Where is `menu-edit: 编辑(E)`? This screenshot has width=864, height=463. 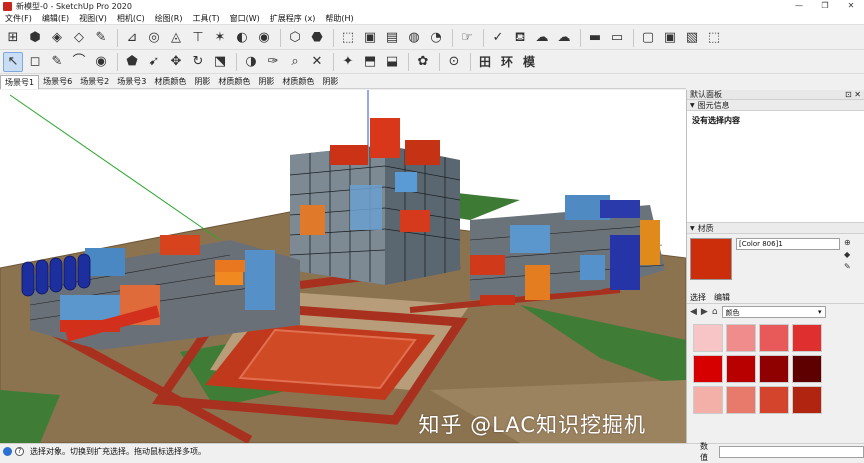
menu-edit: 编辑(E) is located at coordinates (55, 18).